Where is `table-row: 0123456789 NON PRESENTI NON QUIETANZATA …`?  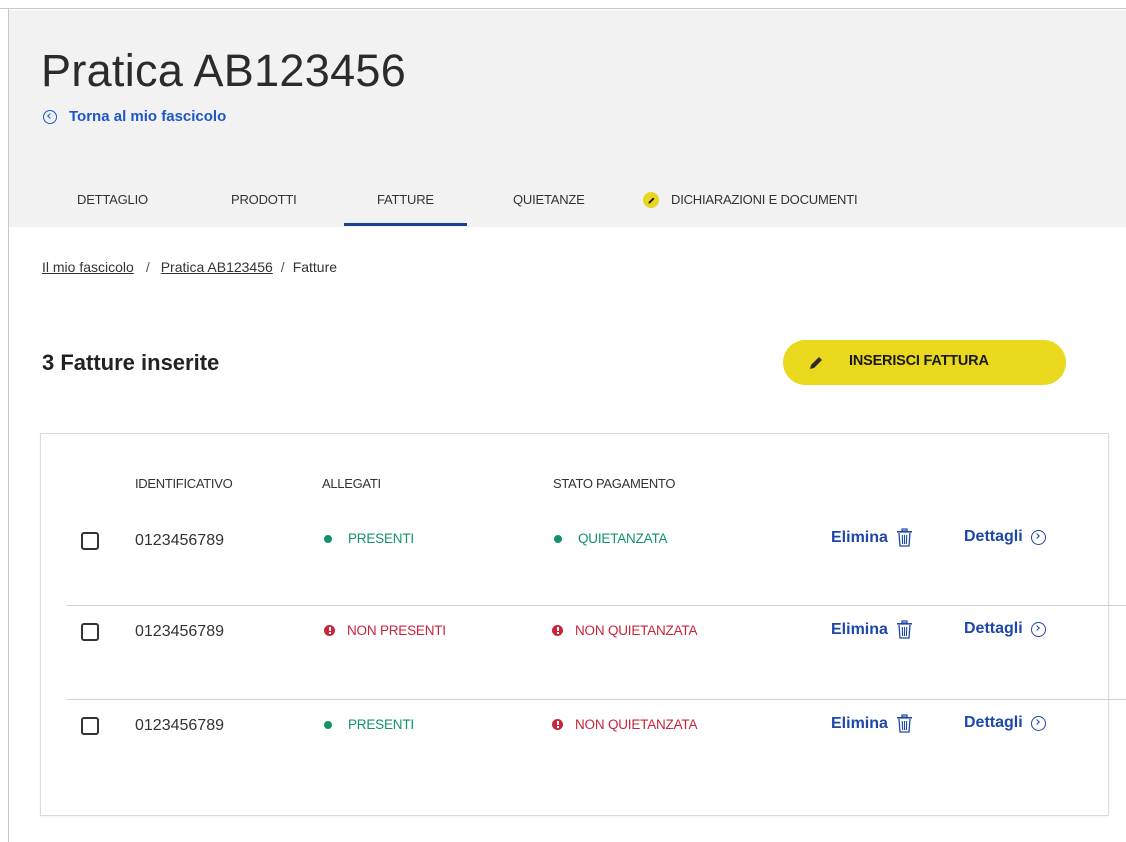 table-row: 0123456789 NON PRESENTI NON QUIETANZATA … is located at coordinates (583, 653).